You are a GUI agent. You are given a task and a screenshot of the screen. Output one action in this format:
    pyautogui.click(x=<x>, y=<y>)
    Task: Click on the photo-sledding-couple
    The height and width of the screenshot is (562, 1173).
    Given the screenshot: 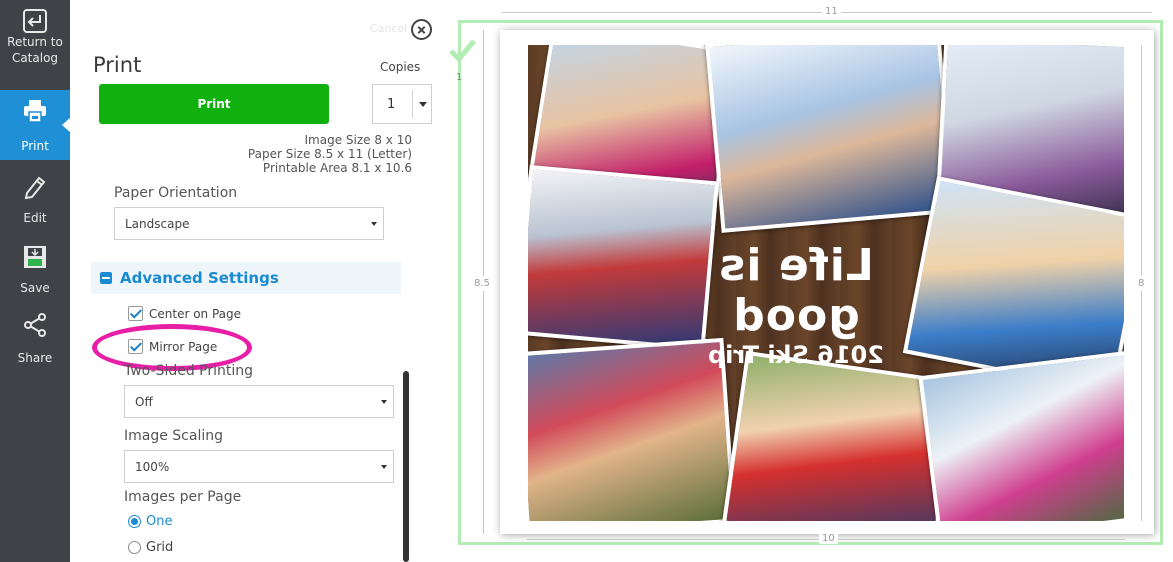 What is the action you would take?
    pyautogui.click(x=624, y=258)
    